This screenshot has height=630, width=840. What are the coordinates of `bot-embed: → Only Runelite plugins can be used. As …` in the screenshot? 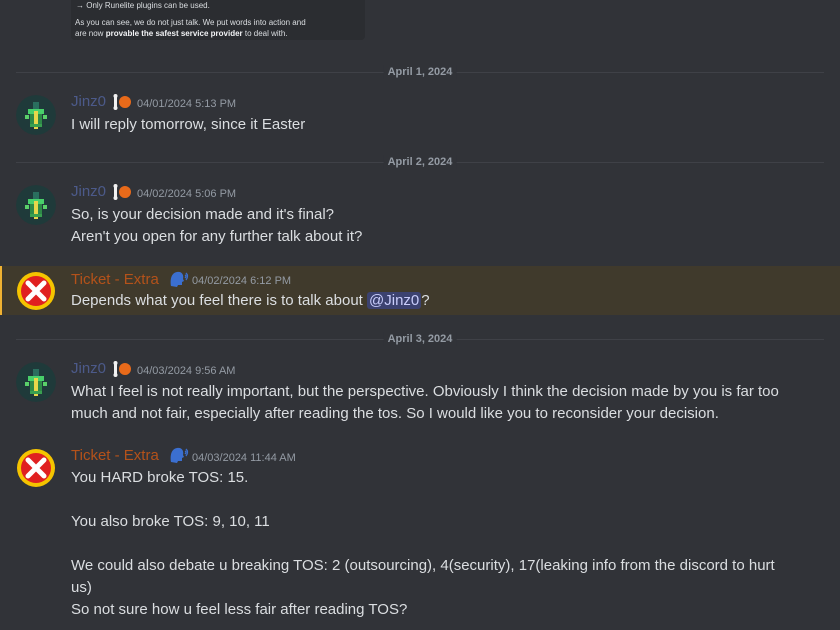 It's located at (218, 20).